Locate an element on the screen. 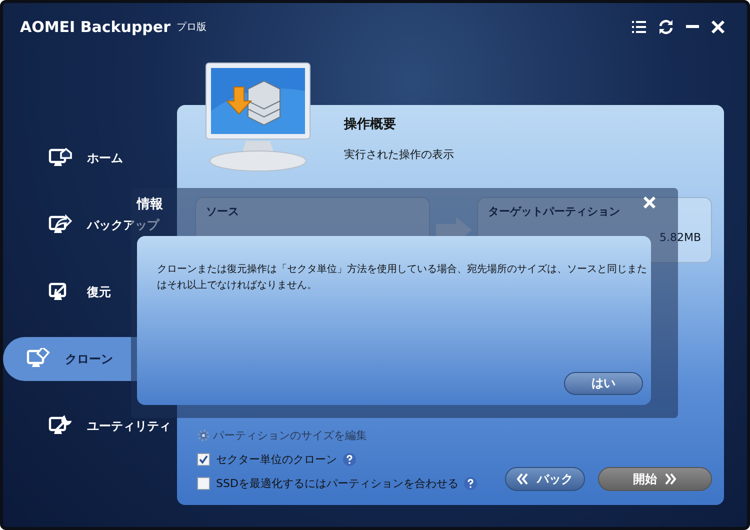  edit-size-link: パーティションのサイズを編集 is located at coordinates (290, 435).